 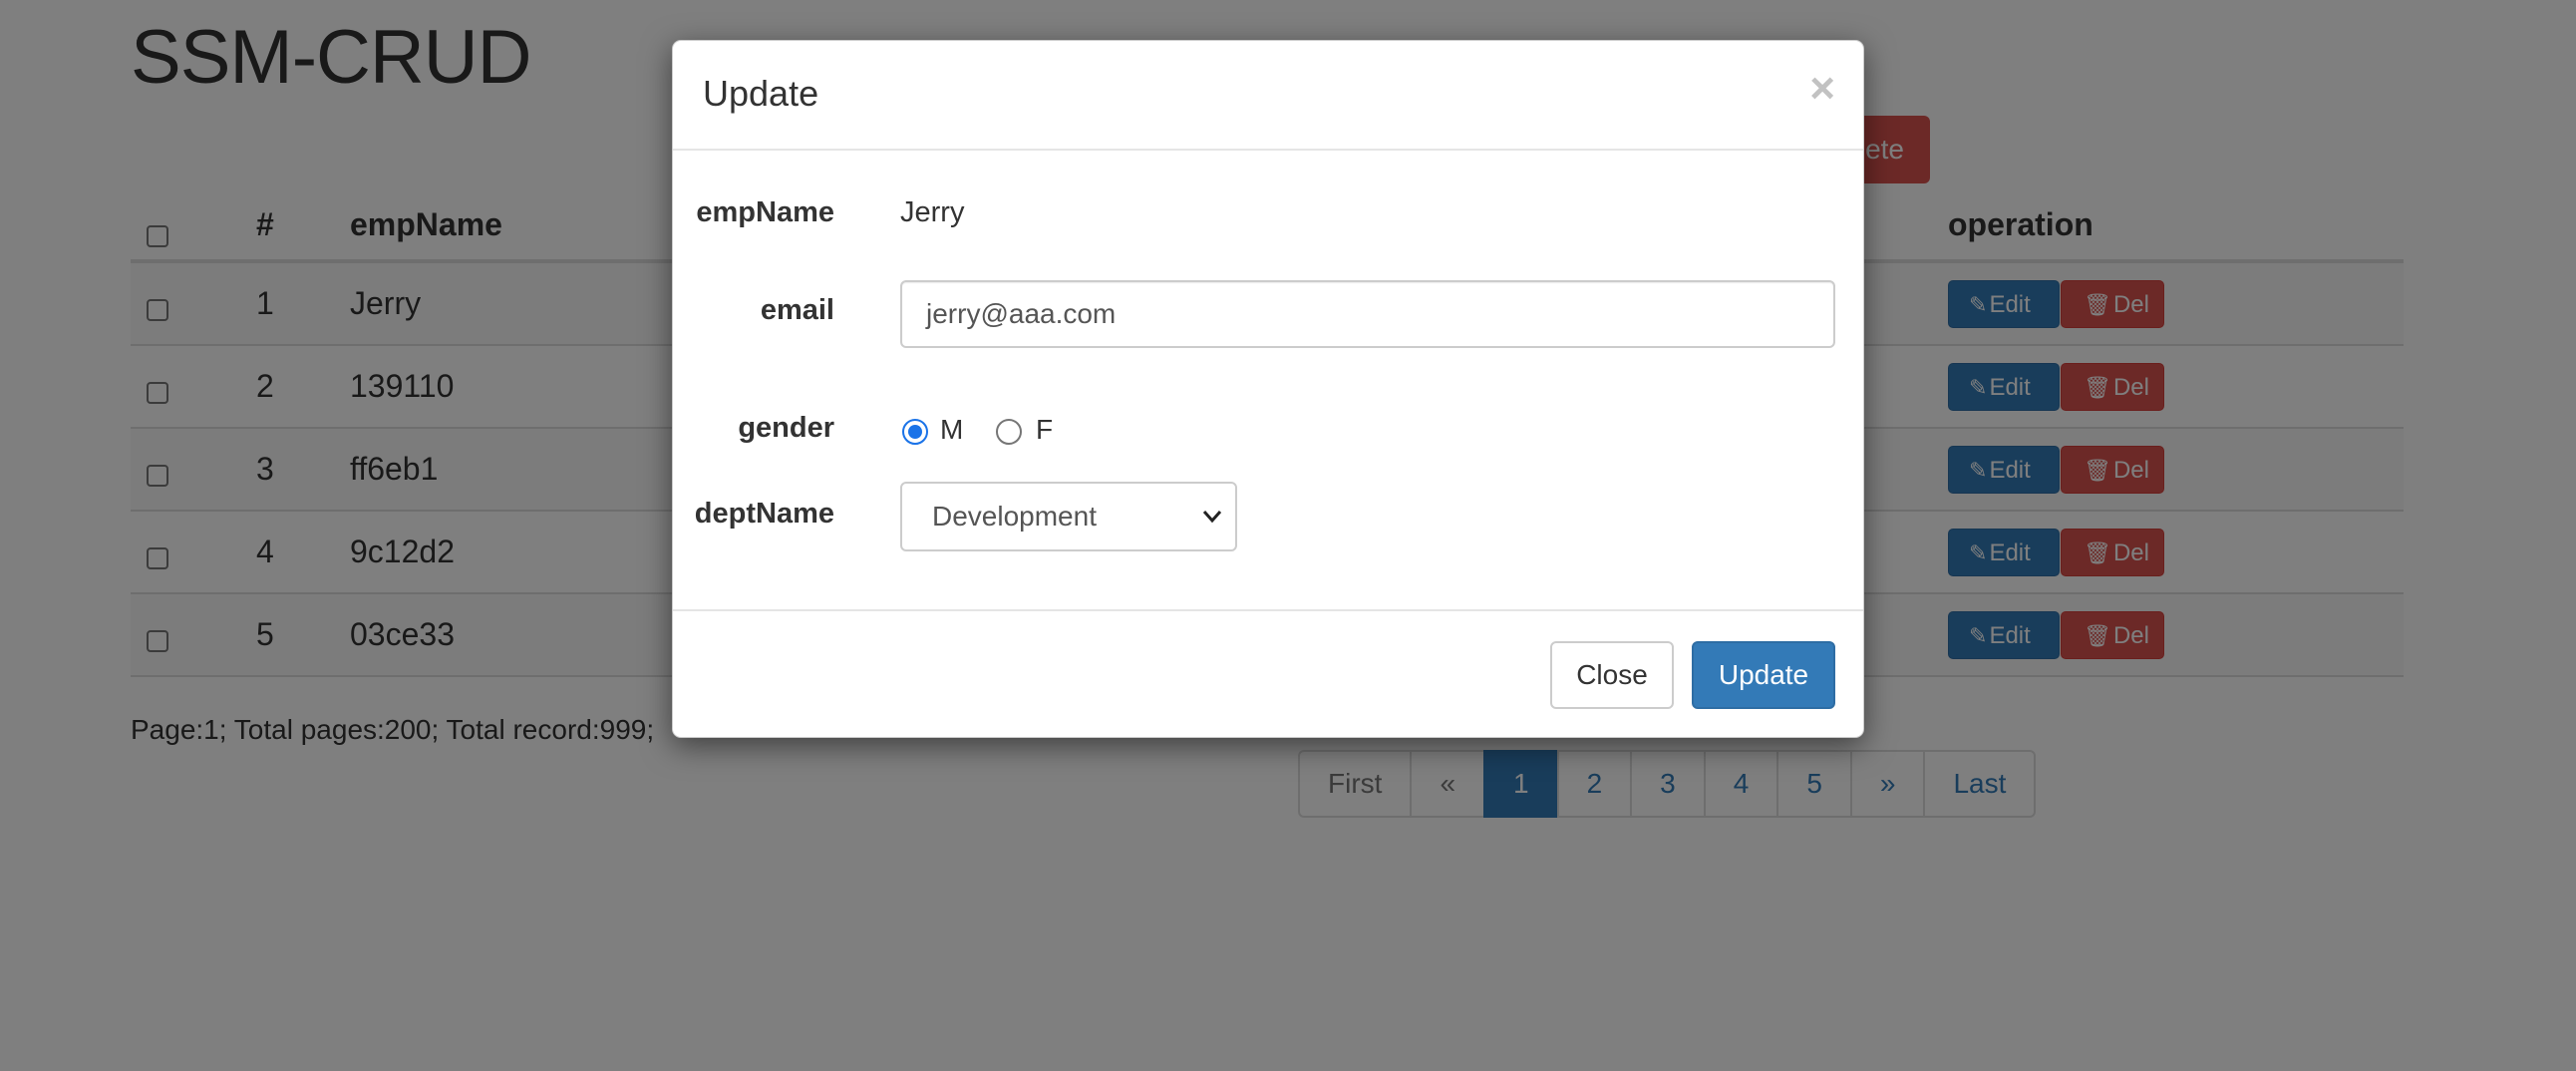 What do you see at coordinates (797, 310) in the screenshot?
I see `email-label: email` at bounding box center [797, 310].